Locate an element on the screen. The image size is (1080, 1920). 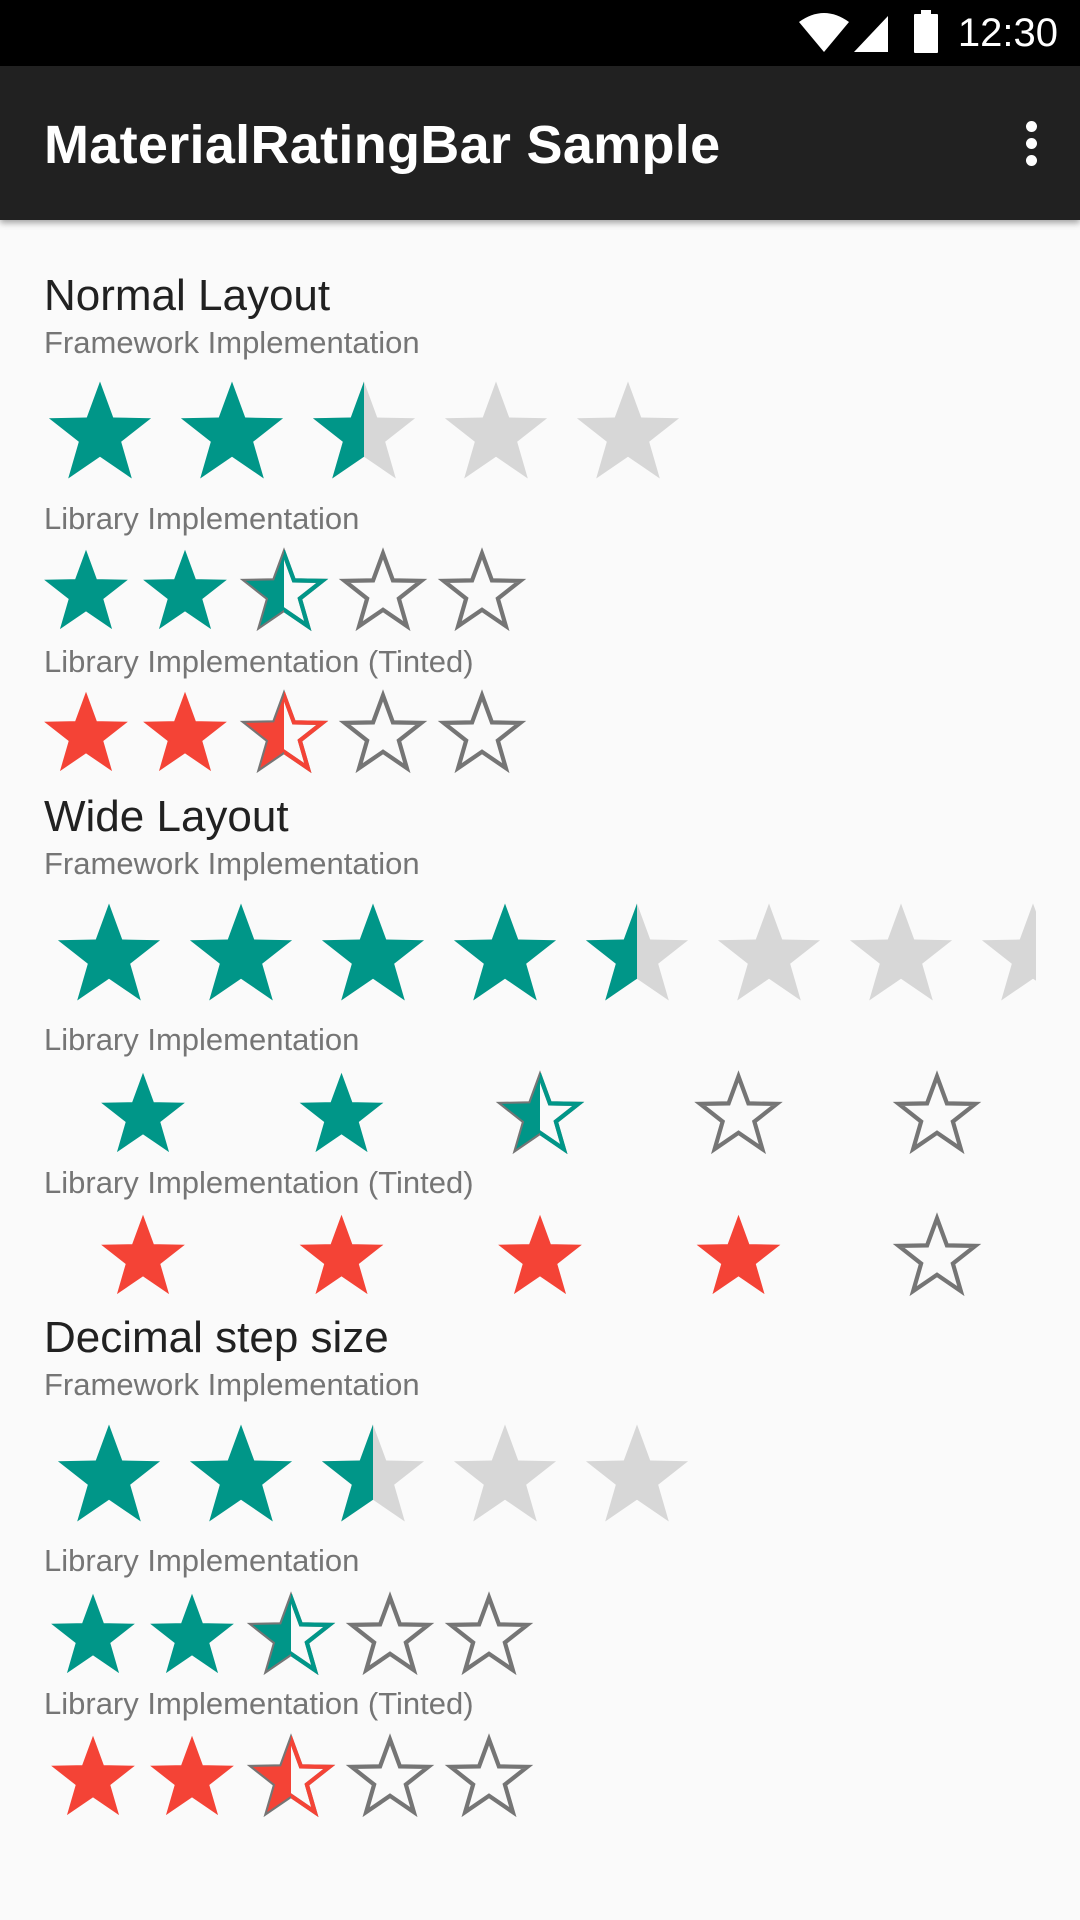
rating-bar-normal-framework is located at coordinates (540, 433).